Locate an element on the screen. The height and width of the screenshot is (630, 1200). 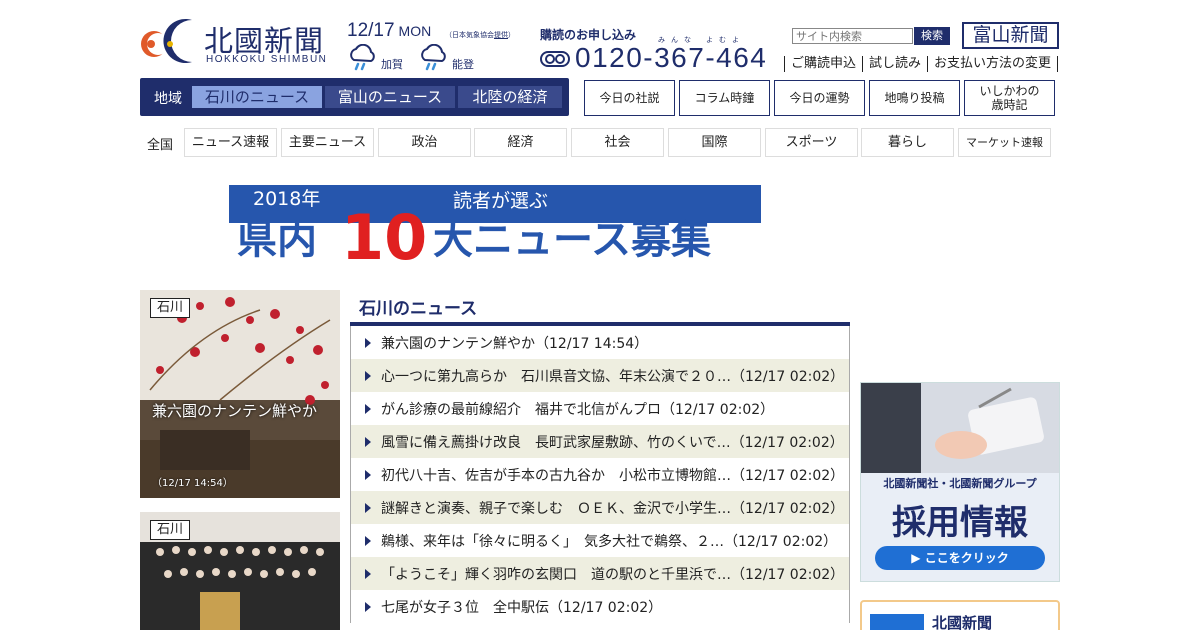
site-search-input is located at coordinates (852, 36).